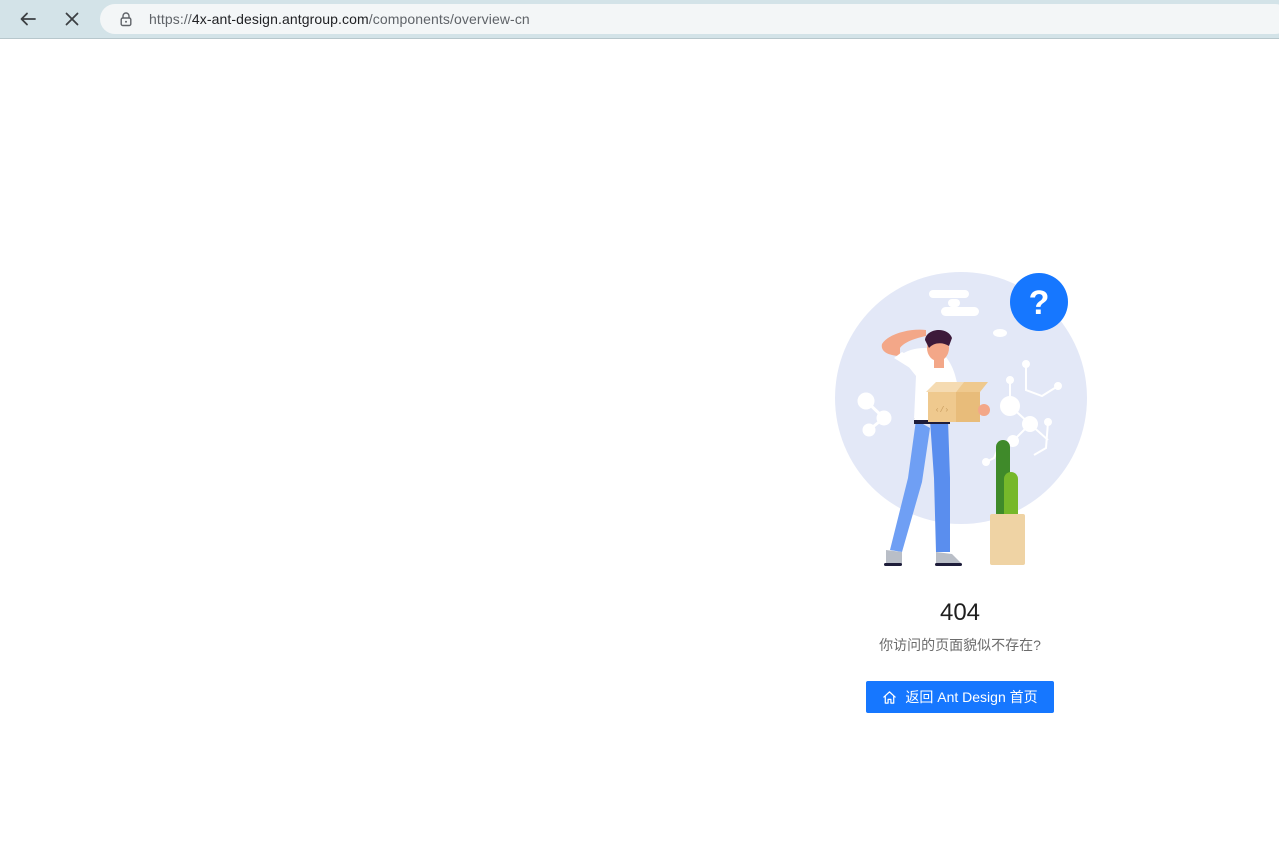  I want to click on url-host: 4x-ant-design.antgroup.com, so click(280, 19).